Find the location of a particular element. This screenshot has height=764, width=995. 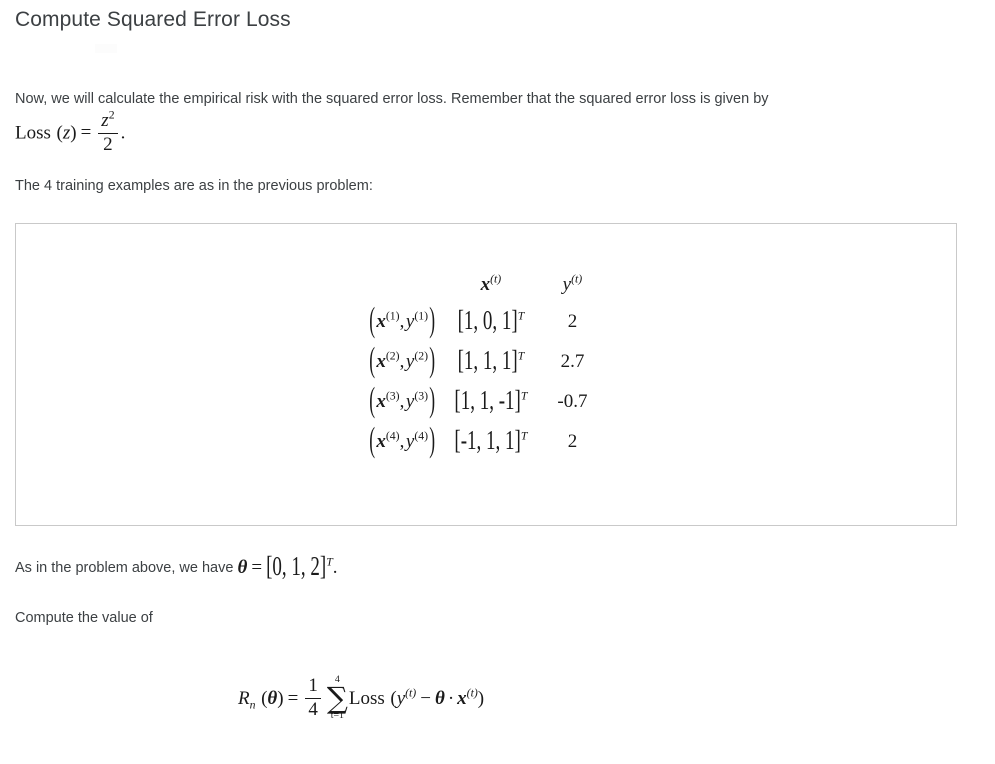

loss-minus: − is located at coordinates (425, 698).